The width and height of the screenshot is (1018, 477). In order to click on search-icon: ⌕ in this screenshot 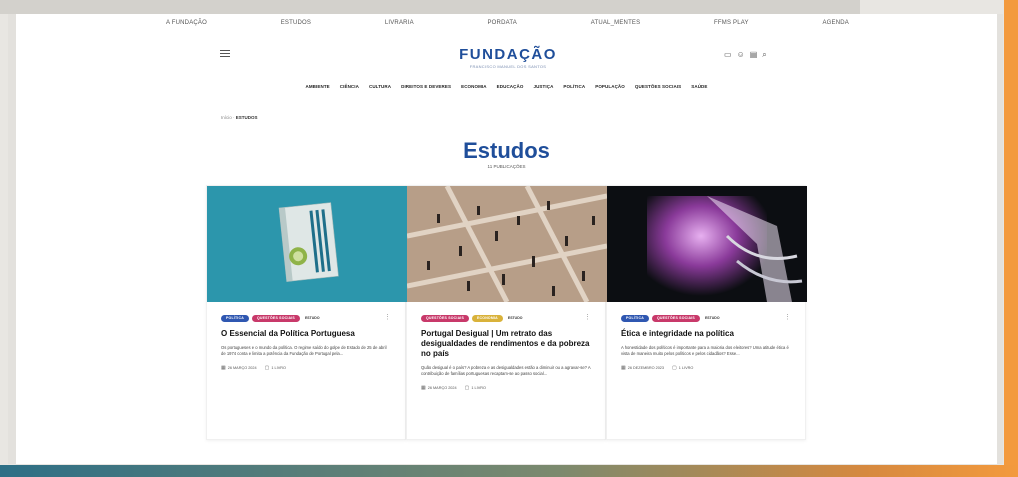, I will do `click(764, 54)`.